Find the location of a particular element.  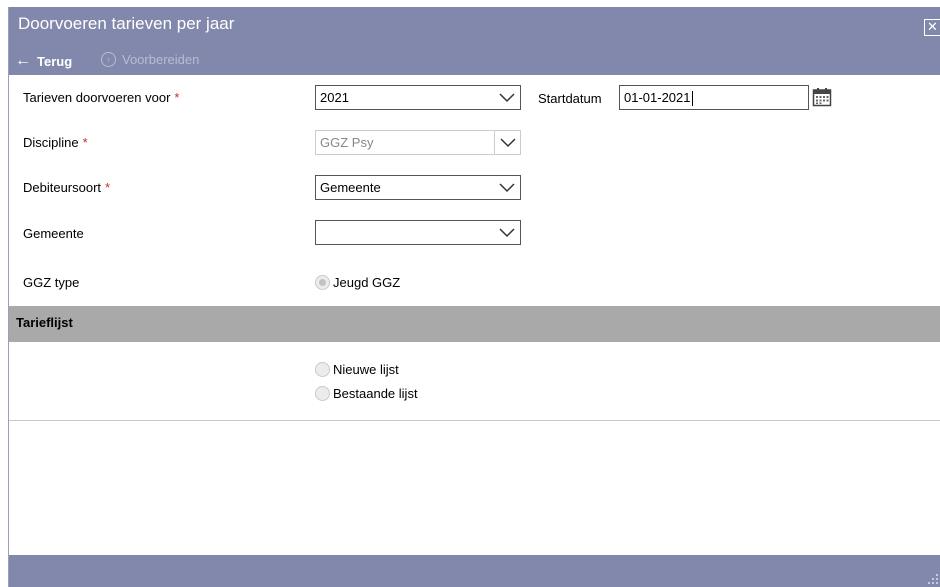

text-caret is located at coordinates (692, 99).